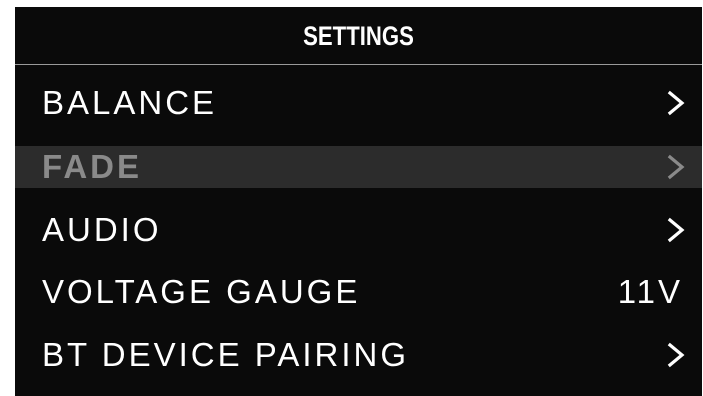 The image size is (703, 396). What do you see at coordinates (358, 64) in the screenshot?
I see `title-divider` at bounding box center [358, 64].